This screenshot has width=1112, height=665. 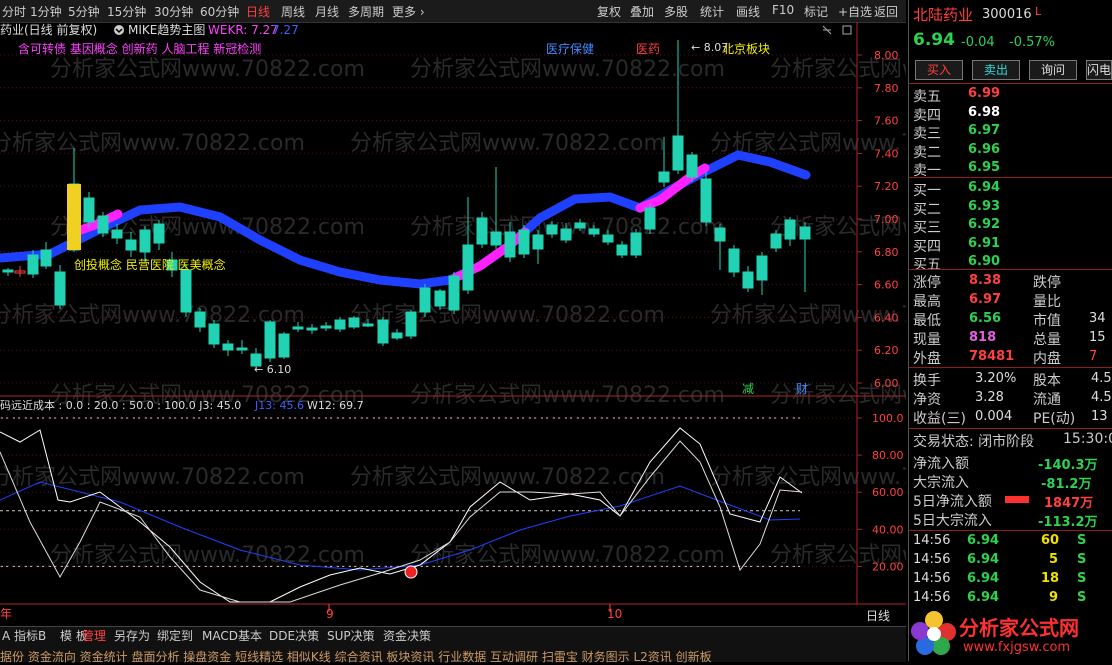 I want to click on tab-weekly: 周线, so click(x=293, y=11).